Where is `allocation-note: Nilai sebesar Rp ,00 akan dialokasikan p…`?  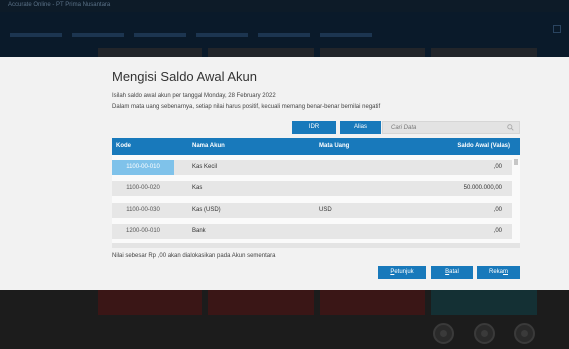 allocation-note: Nilai sebesar Rp ,00 akan dialokasikan p… is located at coordinates (194, 256).